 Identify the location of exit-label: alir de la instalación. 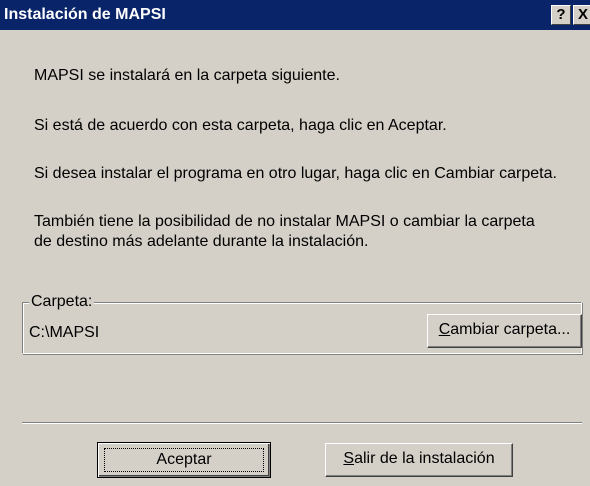
(424, 458).